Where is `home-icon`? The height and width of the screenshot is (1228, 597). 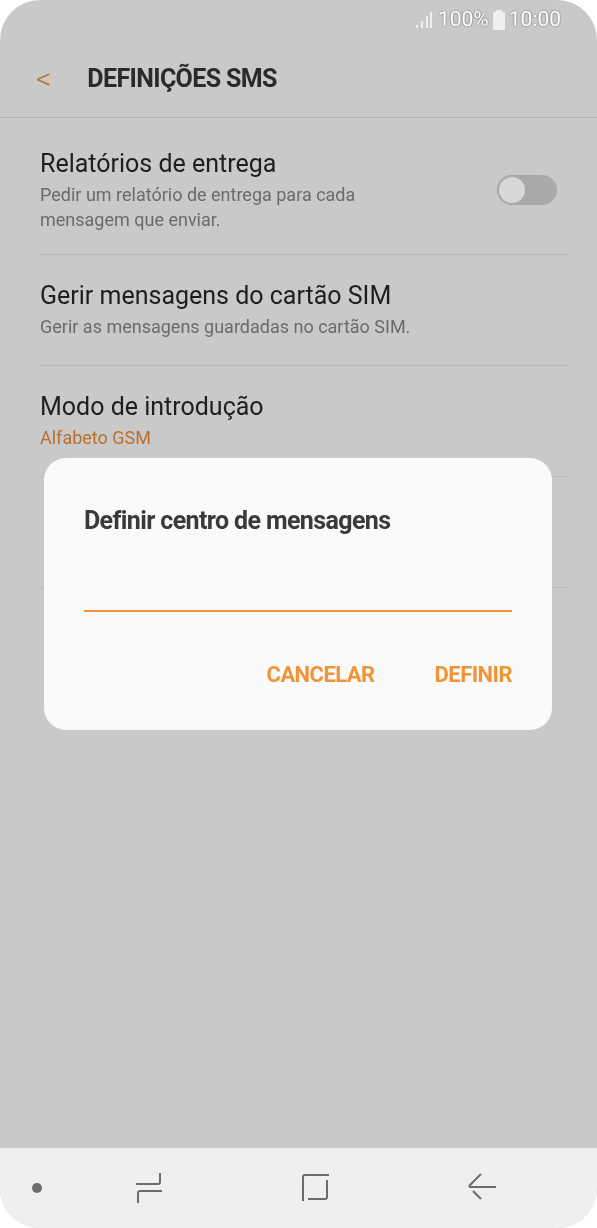
home-icon is located at coordinates (314, 1187).